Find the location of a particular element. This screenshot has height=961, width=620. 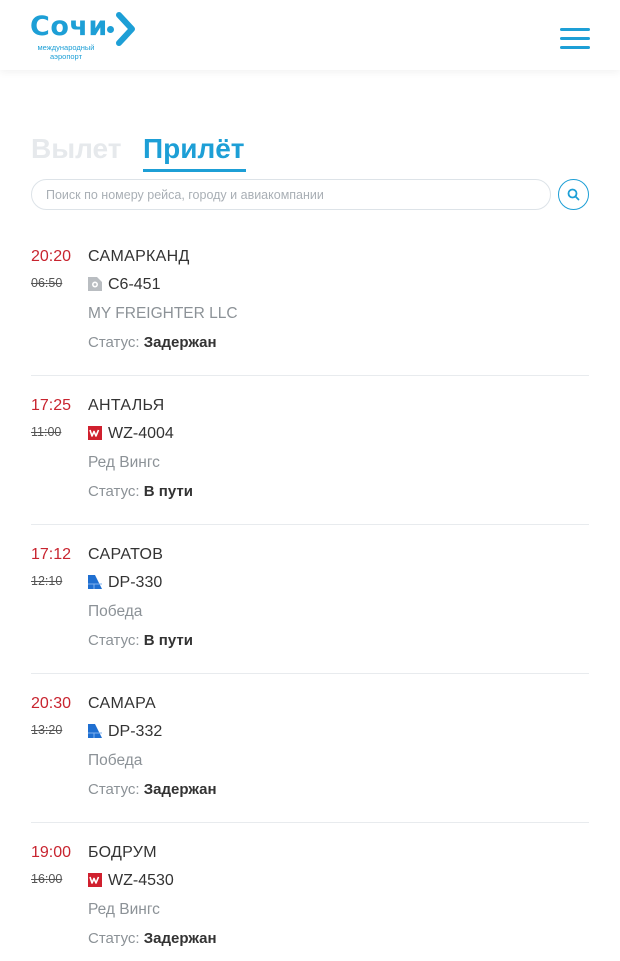

flight-number: DP-330 is located at coordinates (135, 582).